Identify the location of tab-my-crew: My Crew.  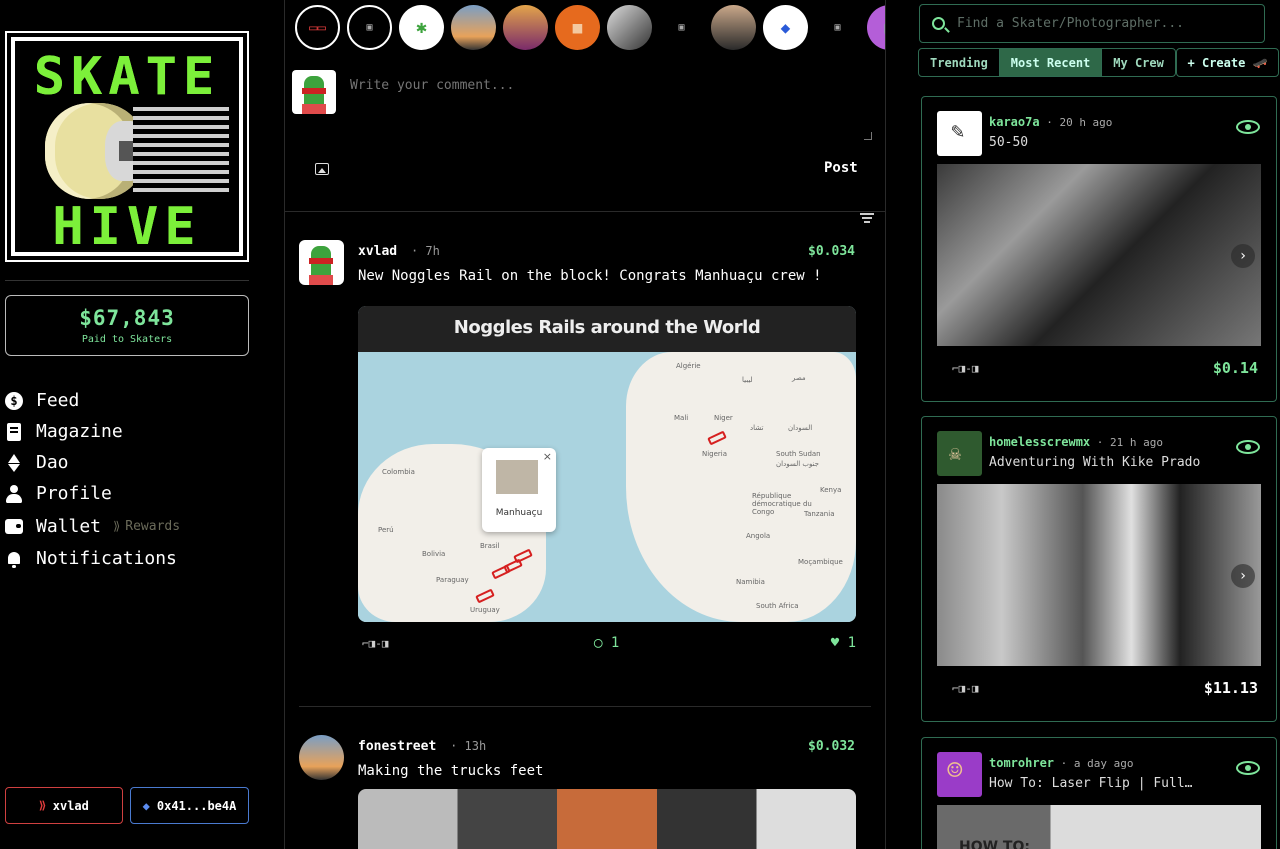
(1138, 62).